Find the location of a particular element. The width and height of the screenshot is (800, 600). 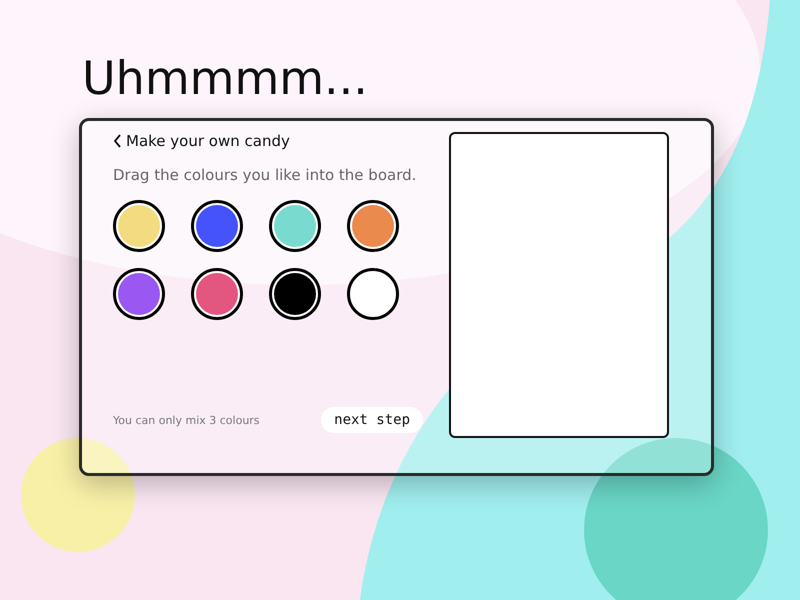

candy-board is located at coordinates (559, 285).